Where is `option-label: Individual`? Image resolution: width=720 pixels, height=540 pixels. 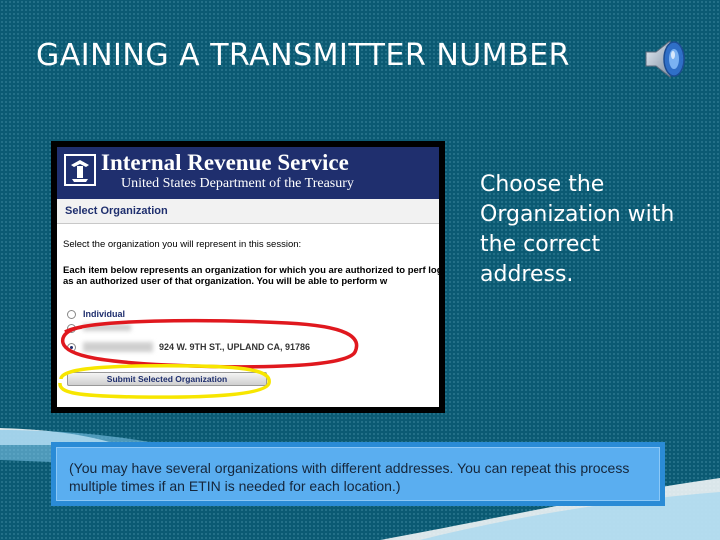
option-label: Individual is located at coordinates (104, 314).